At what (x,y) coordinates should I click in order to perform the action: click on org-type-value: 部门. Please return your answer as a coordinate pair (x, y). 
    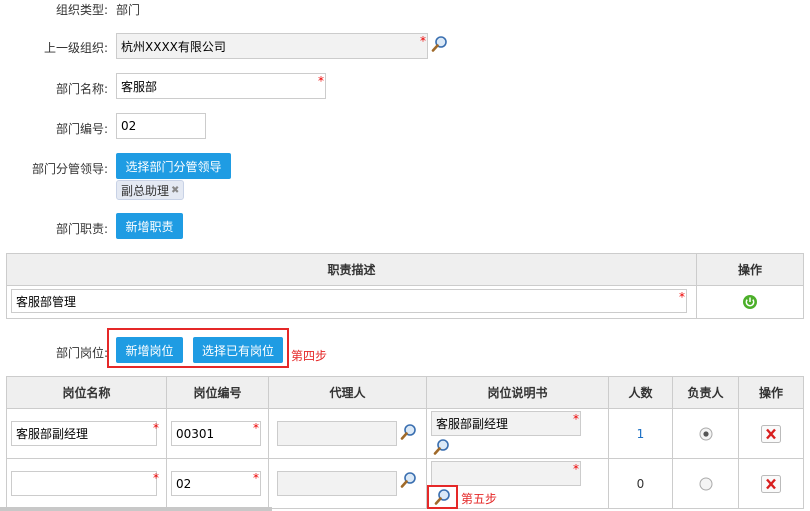
    Looking at the image, I should click on (128, 10).